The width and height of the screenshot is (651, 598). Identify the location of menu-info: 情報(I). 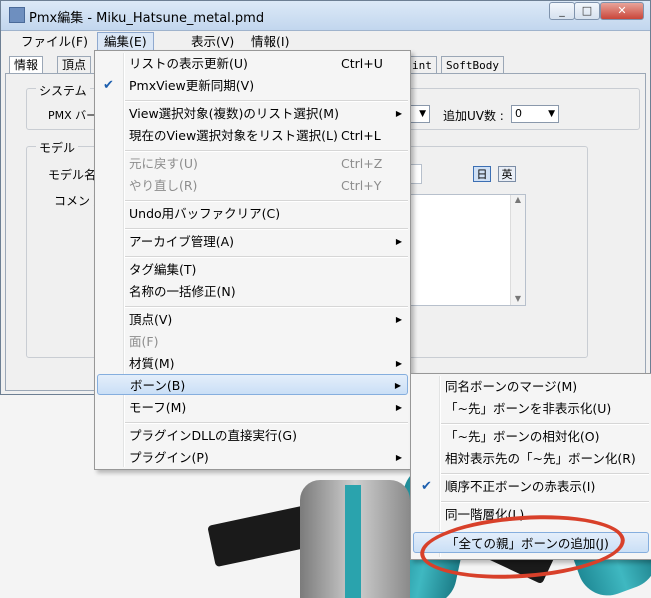
(270, 42).